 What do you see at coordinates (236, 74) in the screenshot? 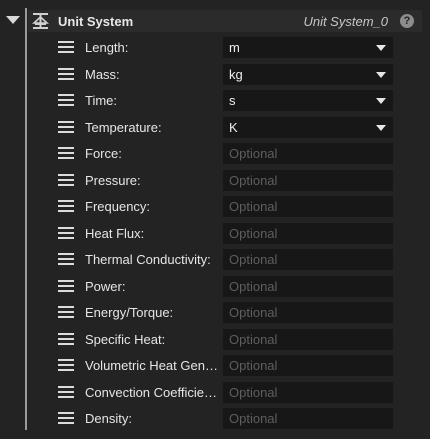
I see `unit-select-value: kg` at bounding box center [236, 74].